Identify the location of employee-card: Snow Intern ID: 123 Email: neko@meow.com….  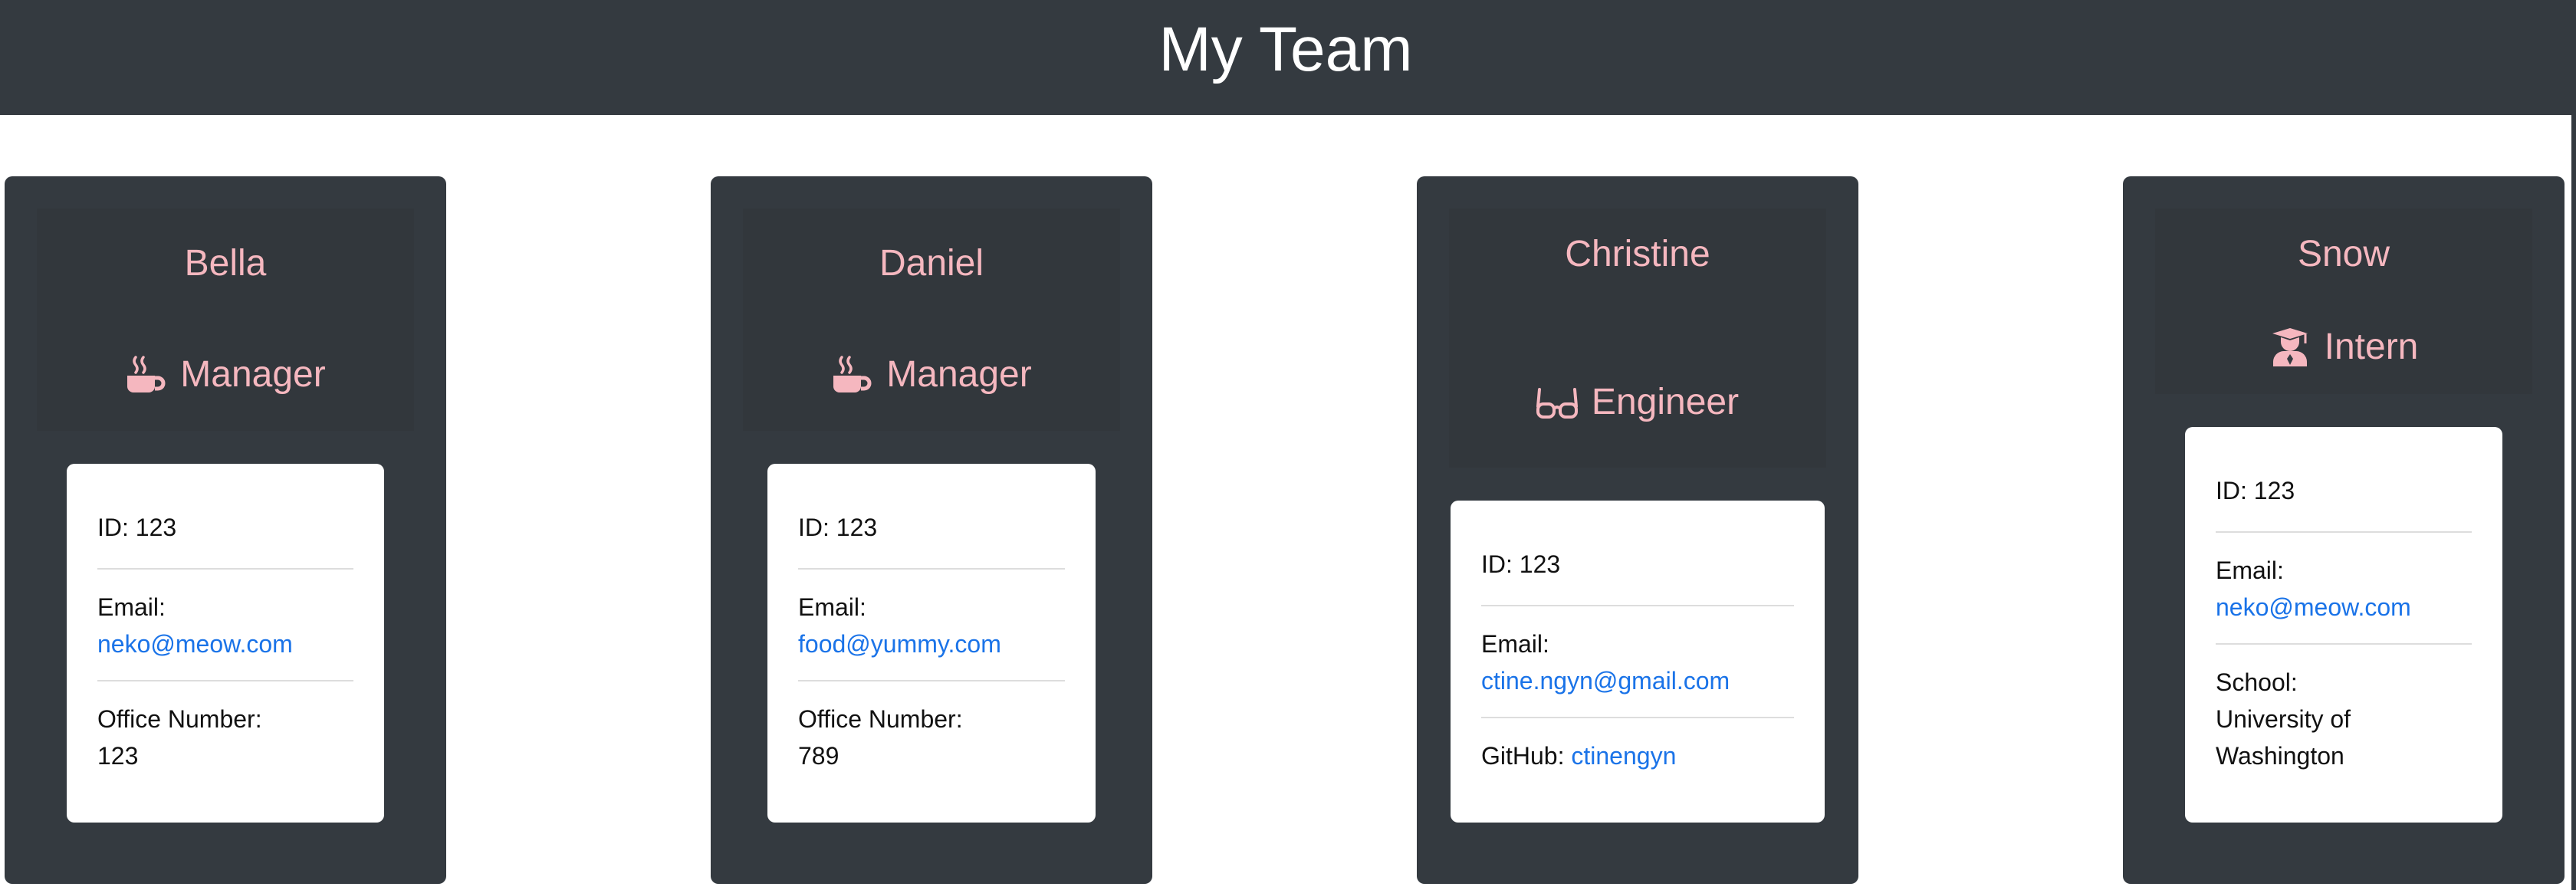
(2343, 530).